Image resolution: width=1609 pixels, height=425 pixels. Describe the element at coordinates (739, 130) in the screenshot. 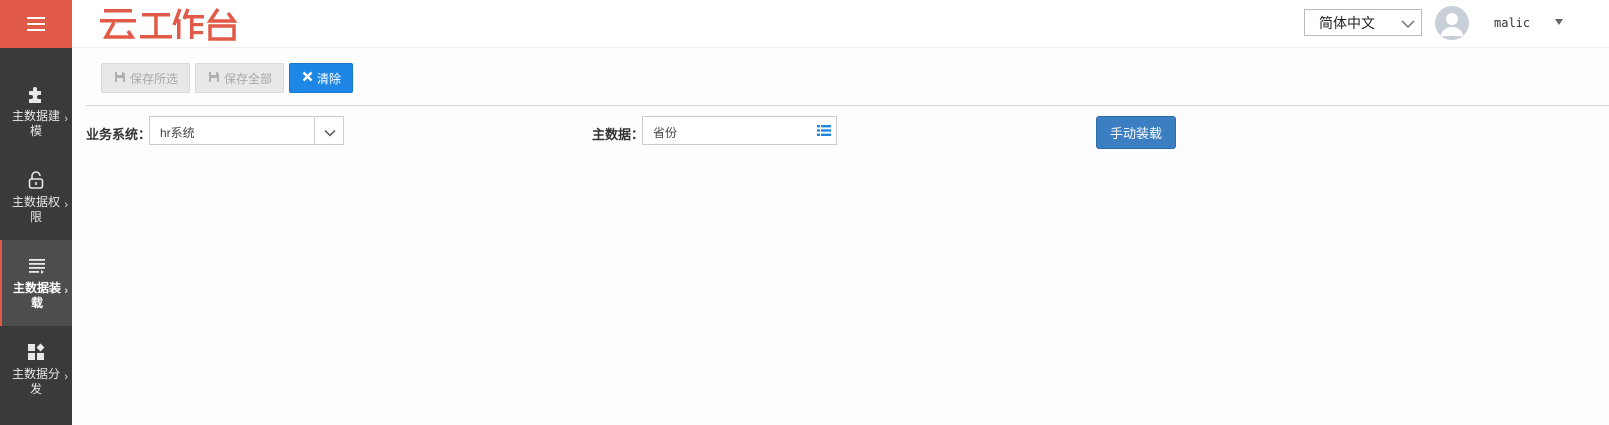

I see `master-data-lookup: 省份` at that location.